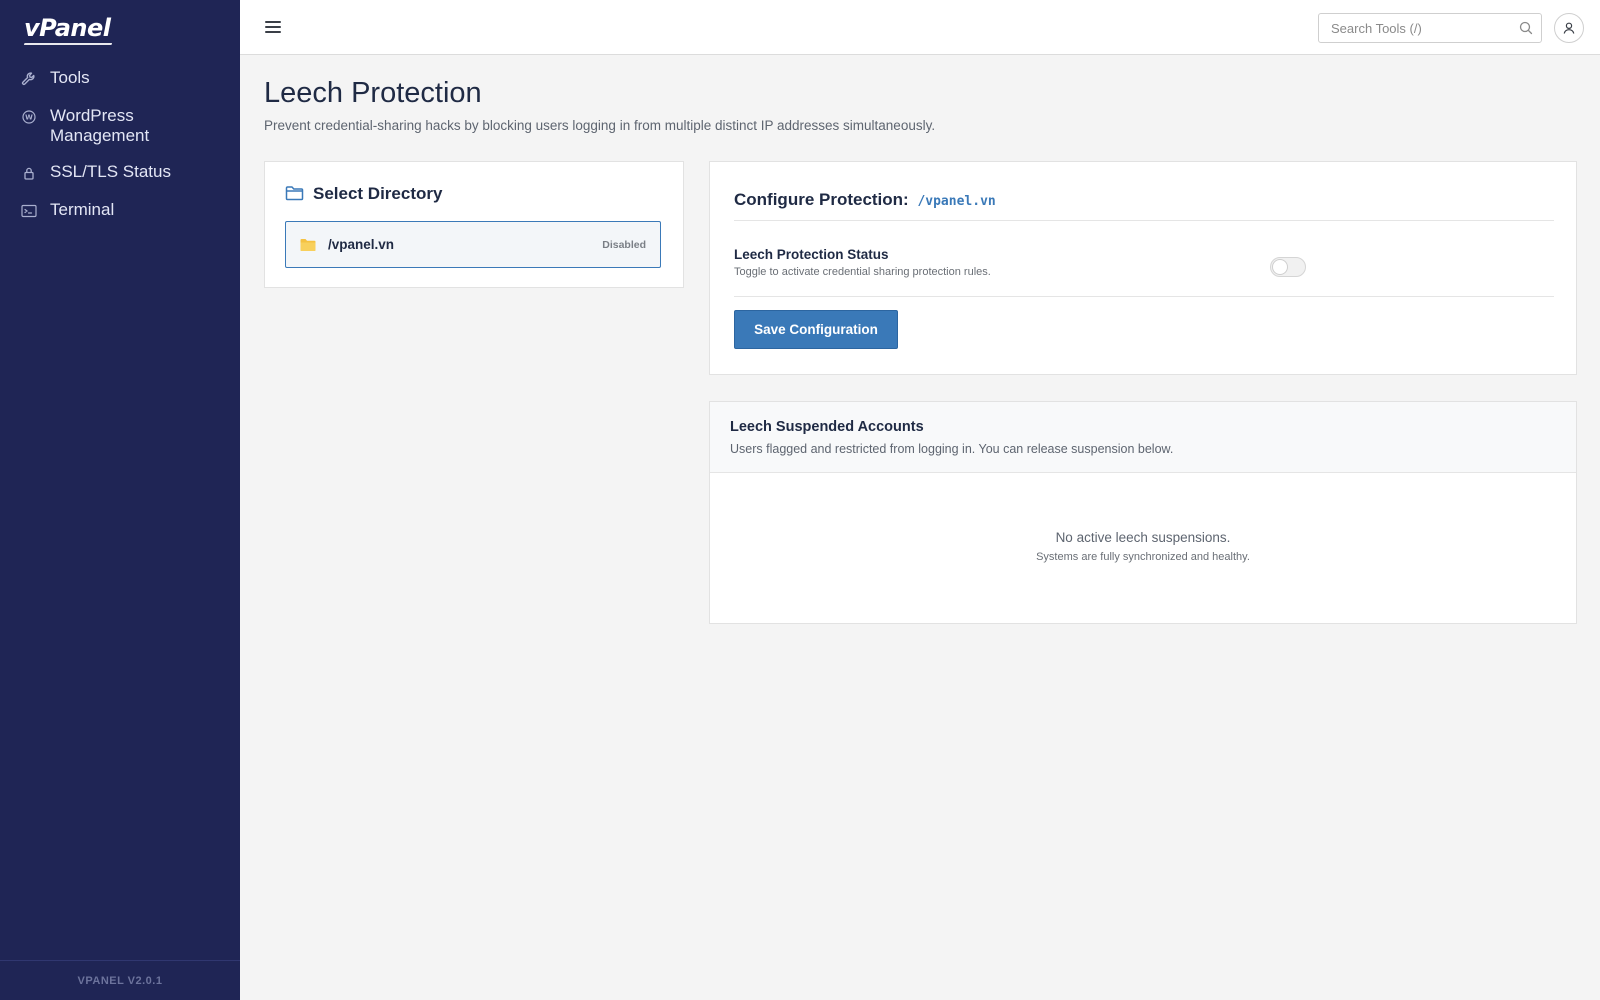 The width and height of the screenshot is (1600, 1000). Describe the element at coordinates (956, 201) in the screenshot. I see `configure-protection-path: /vpanel.vn` at that location.